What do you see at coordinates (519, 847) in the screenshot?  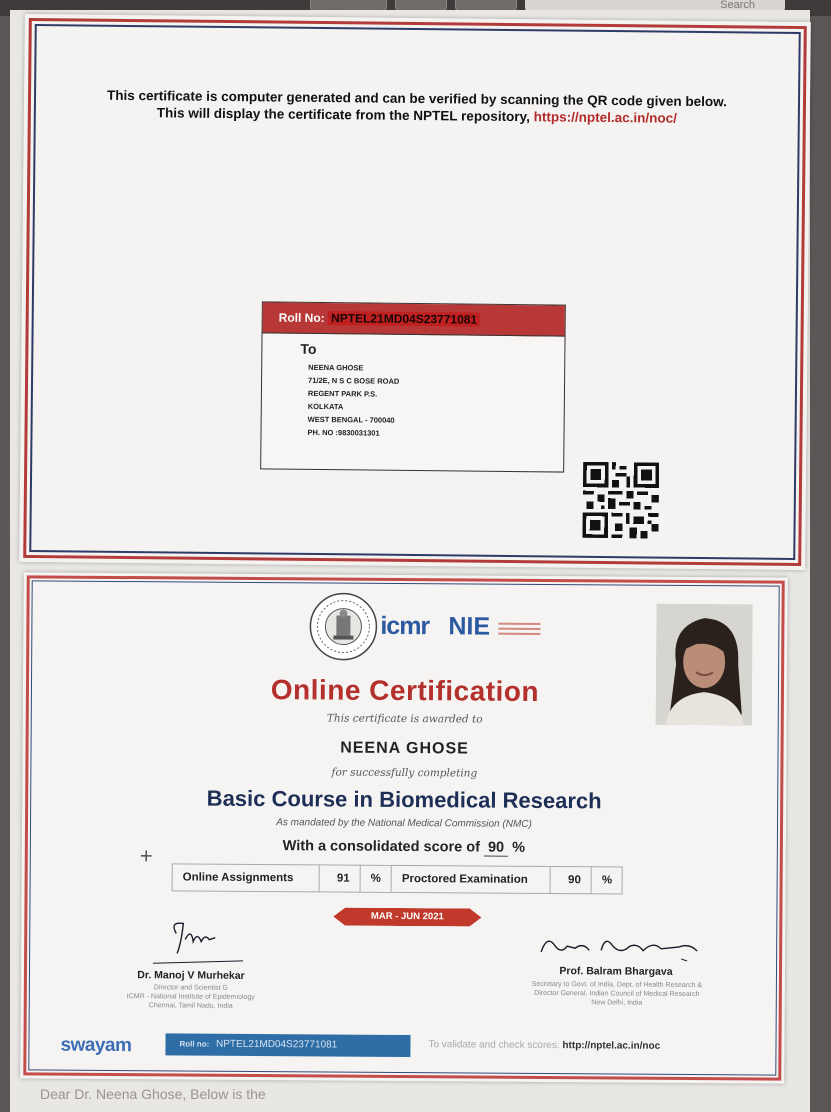 I see `score-suffix: %` at bounding box center [519, 847].